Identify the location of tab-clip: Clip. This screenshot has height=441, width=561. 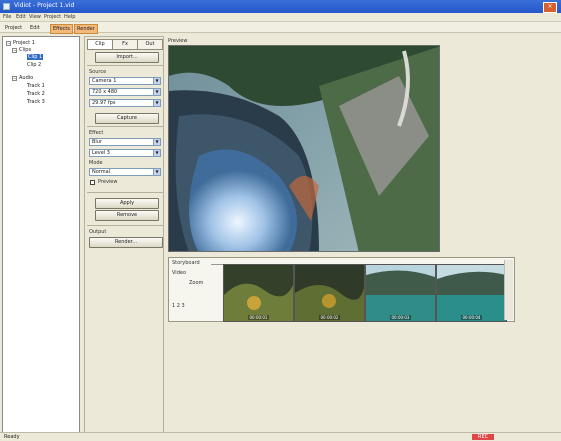
(100, 44).